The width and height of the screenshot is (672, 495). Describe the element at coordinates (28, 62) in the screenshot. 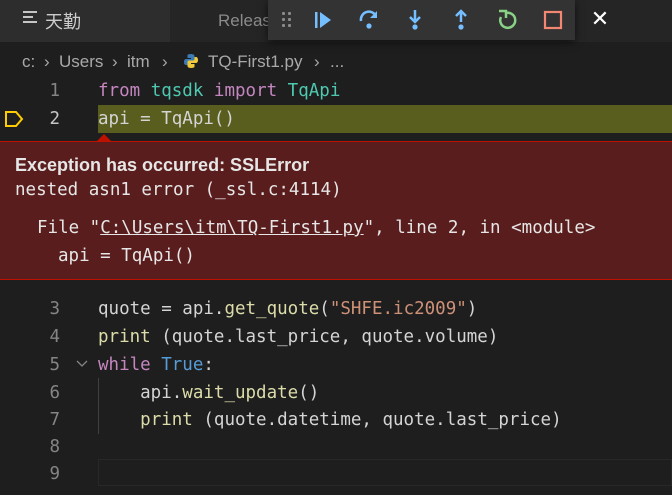

I see `breadcrumb-drive: c:` at that location.